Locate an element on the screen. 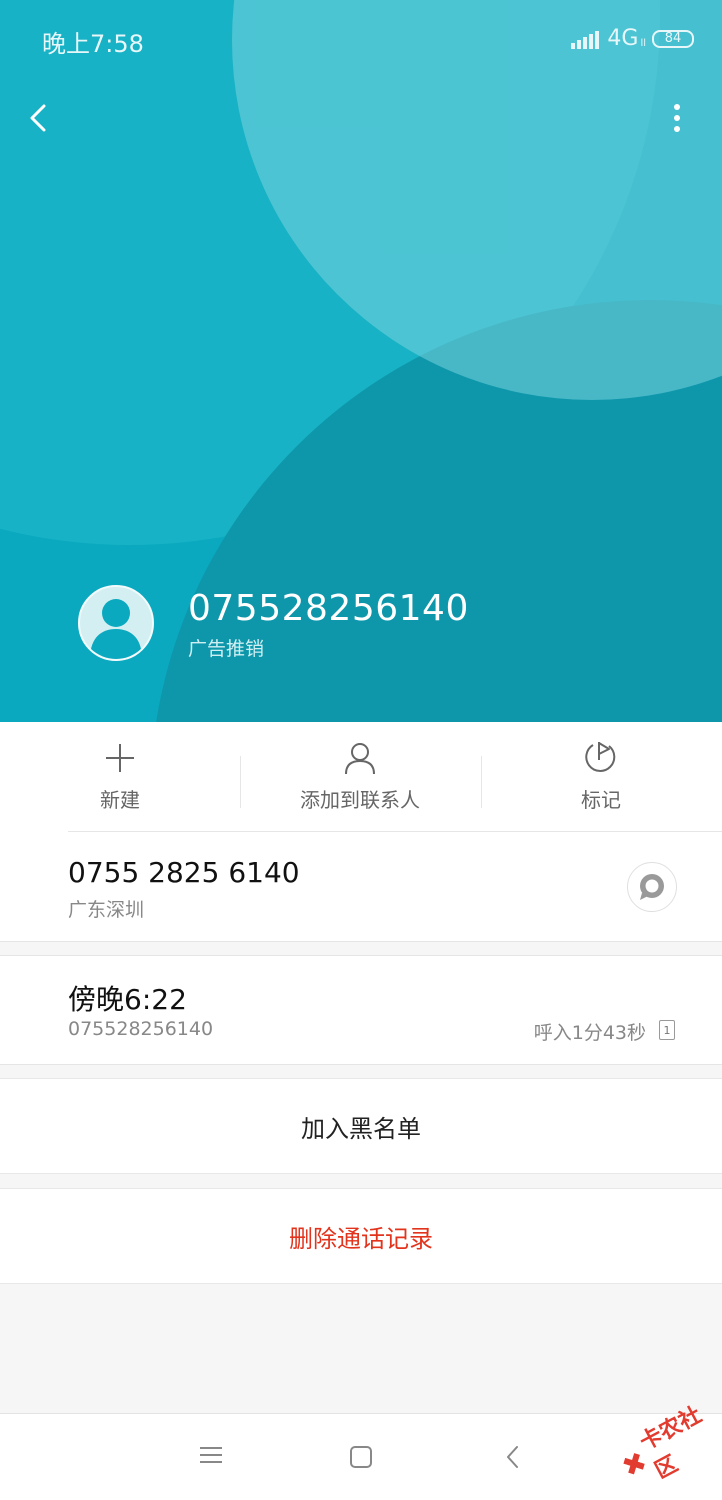 This screenshot has width=722, height=1500. add-to-contacts-button: 添加到联系人 is located at coordinates (360, 777).